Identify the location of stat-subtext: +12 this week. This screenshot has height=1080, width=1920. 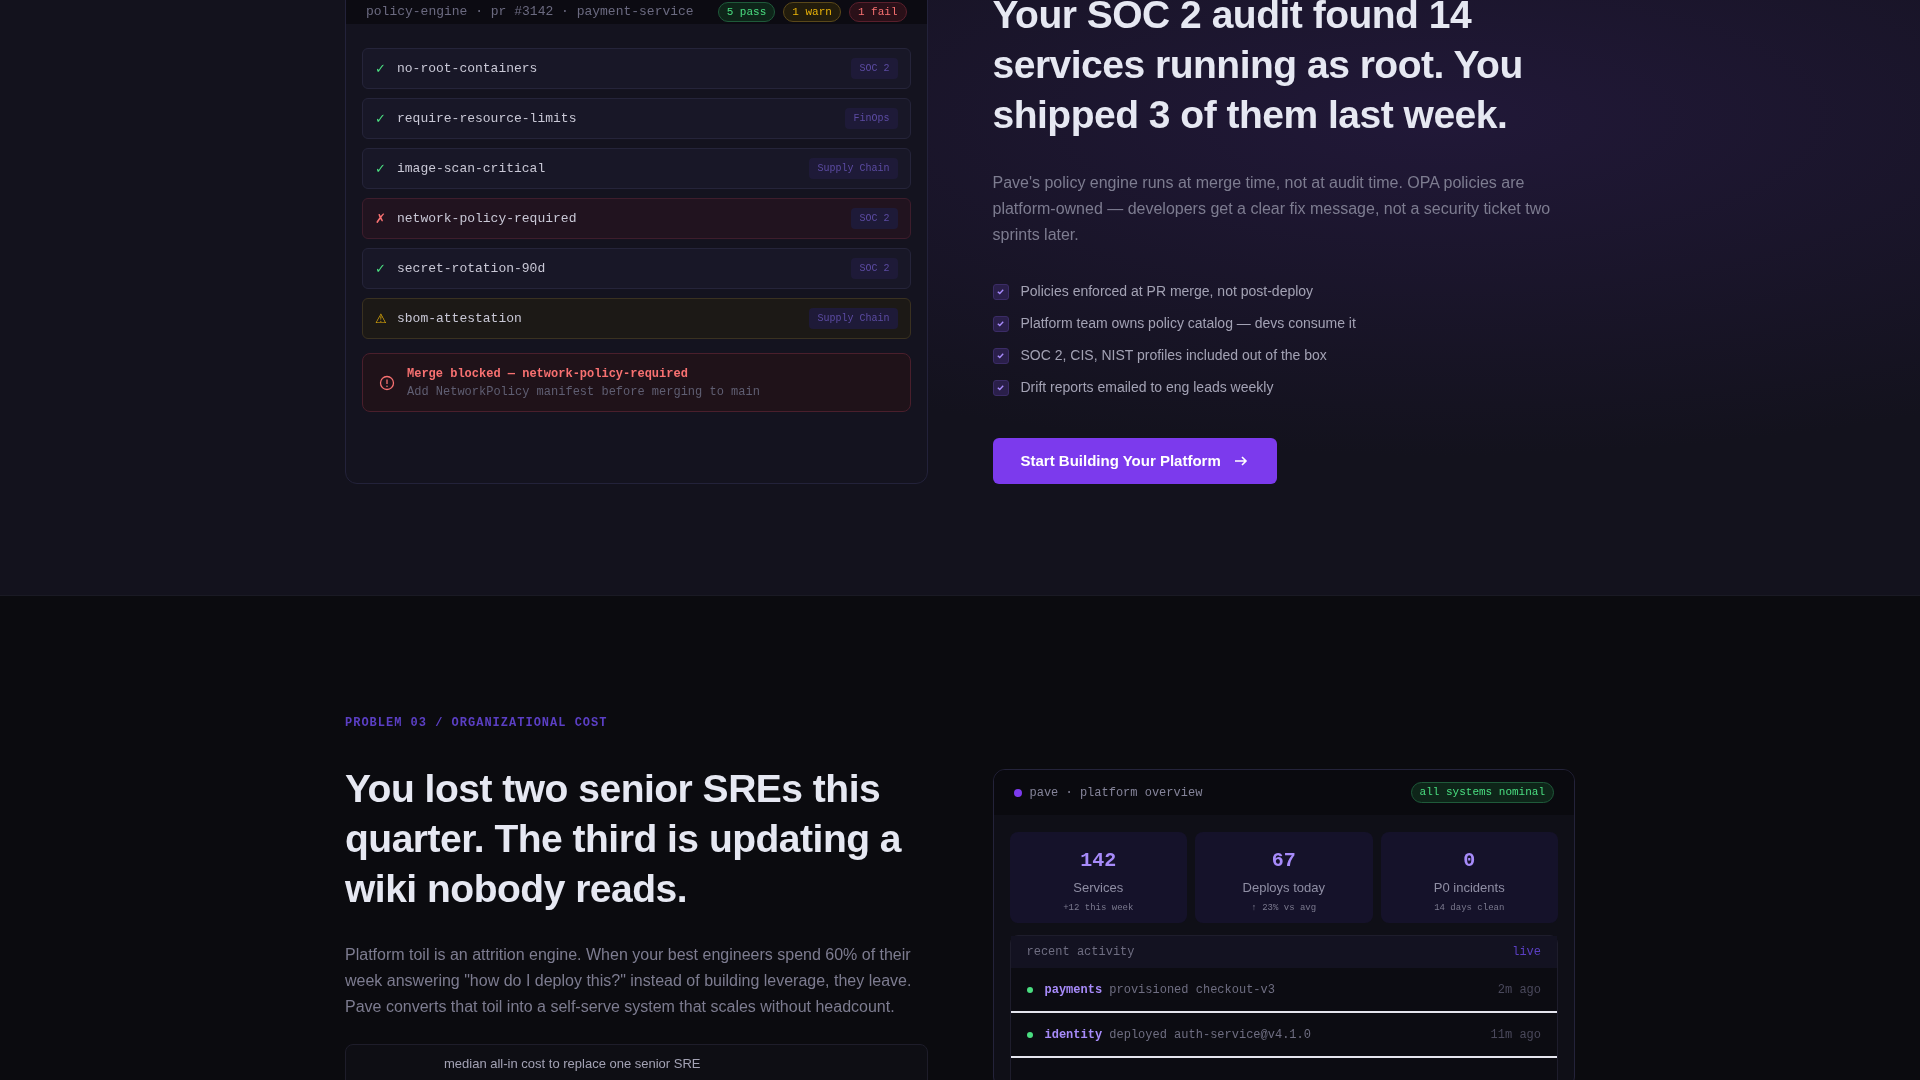
(1098, 908).